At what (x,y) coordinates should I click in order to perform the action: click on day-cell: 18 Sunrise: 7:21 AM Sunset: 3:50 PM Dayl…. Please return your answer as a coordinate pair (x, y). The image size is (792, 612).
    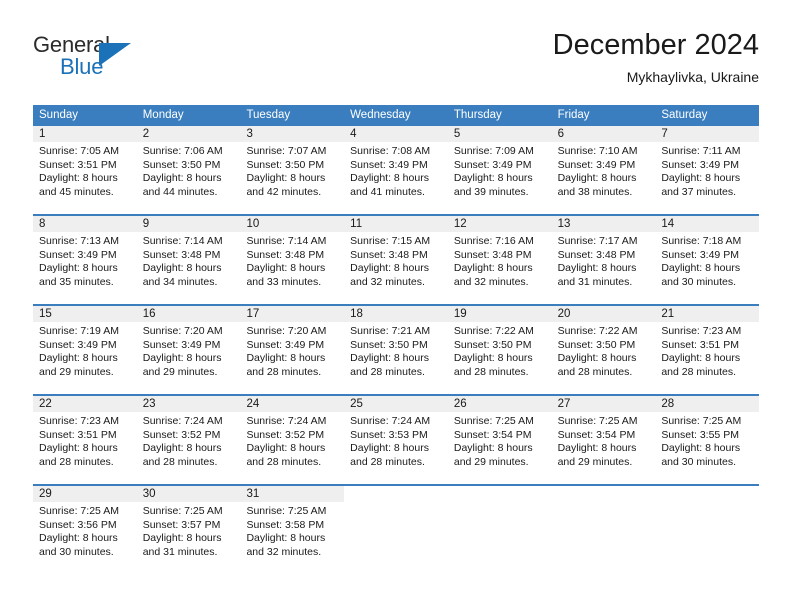
    Looking at the image, I should click on (396, 346).